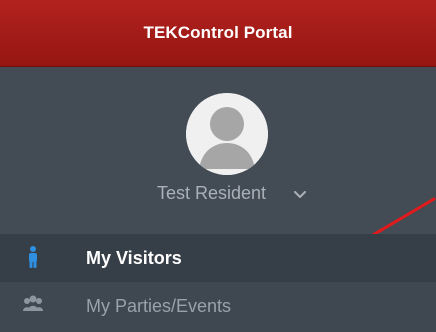 The image size is (436, 332). Describe the element at coordinates (211, 193) in the screenshot. I see `profile-name-button: Test Resident` at that location.